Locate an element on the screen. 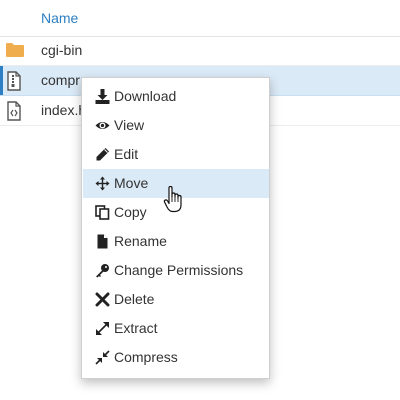 This screenshot has width=400, height=400. file-name: index.h is located at coordinates (64, 110).